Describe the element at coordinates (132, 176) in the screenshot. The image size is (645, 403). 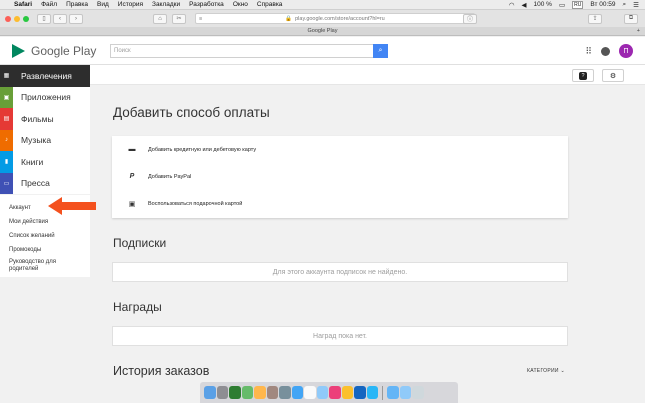
I see `paypal-icon: P` at that location.